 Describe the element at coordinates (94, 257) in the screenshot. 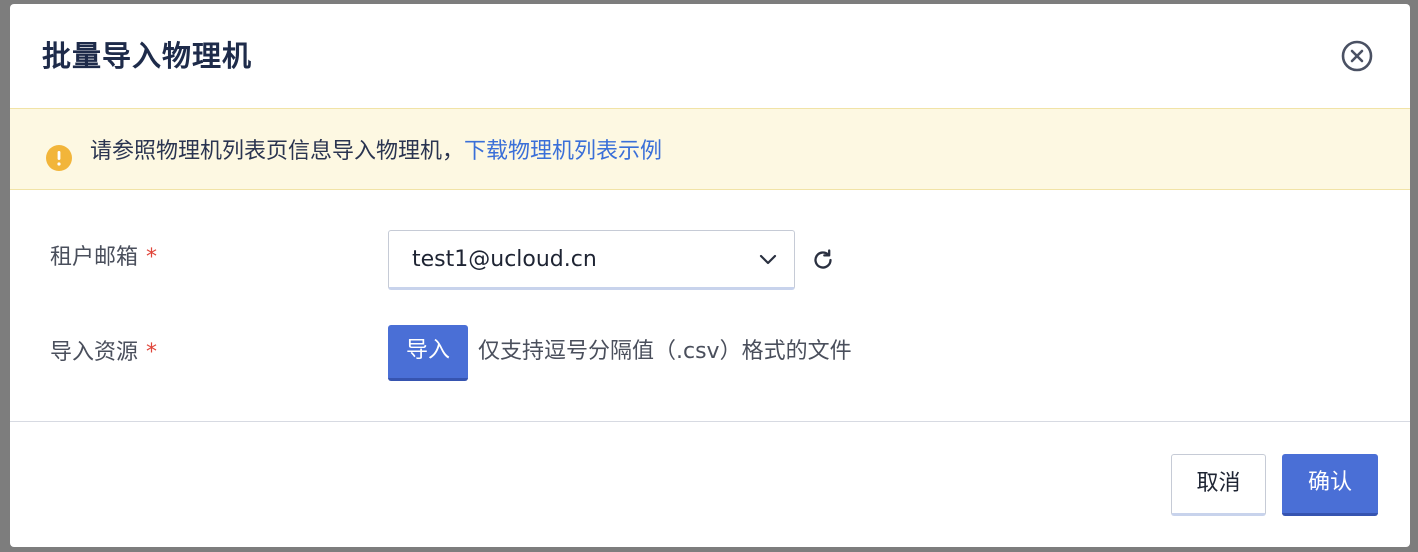

I see `email-label-text: 租户邮箱` at that location.